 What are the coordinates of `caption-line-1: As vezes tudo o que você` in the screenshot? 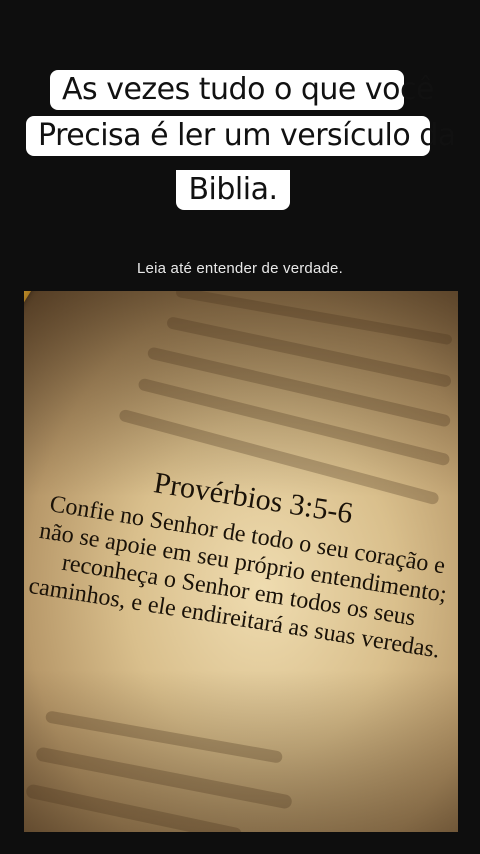 It's located at (242, 90).